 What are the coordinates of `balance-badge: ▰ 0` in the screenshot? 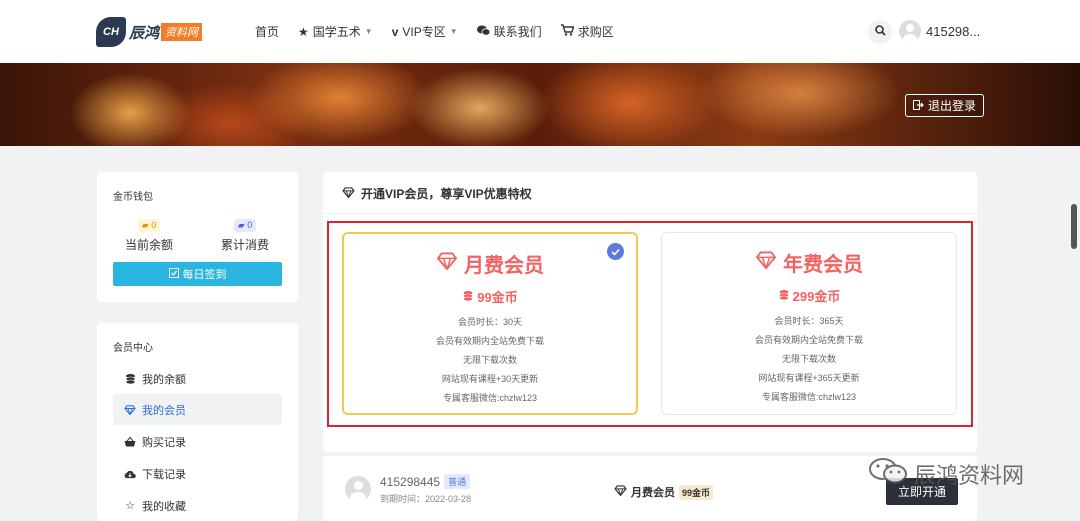 It's located at (149, 225).